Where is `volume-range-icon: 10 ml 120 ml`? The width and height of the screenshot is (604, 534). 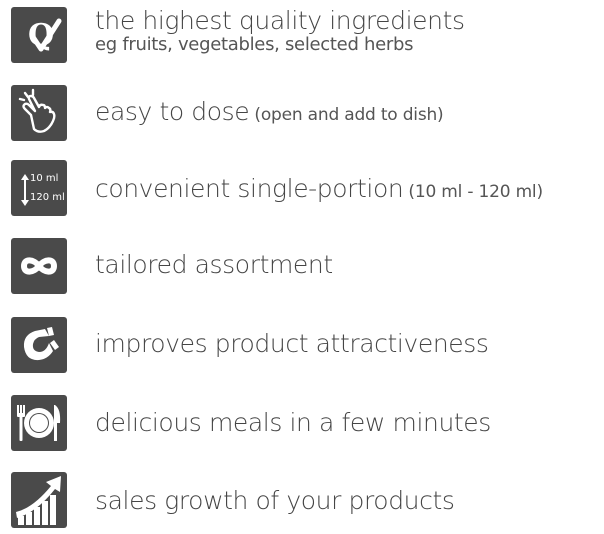
volume-range-icon: 10 ml 120 ml is located at coordinates (39, 188).